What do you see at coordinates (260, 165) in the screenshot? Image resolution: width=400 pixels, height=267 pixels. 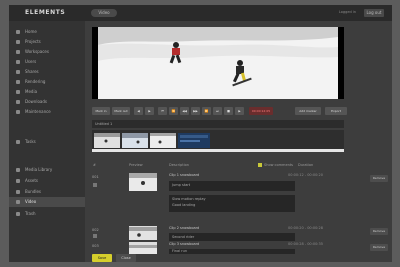 I see `show-comments-checkbox` at bounding box center [260, 165].